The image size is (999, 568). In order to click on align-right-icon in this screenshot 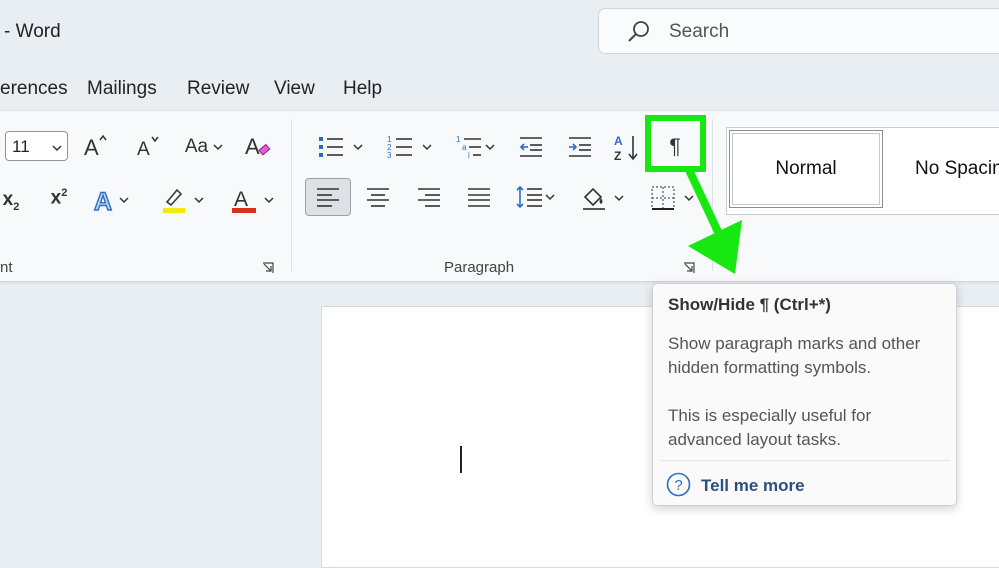, I will do `click(429, 197)`.